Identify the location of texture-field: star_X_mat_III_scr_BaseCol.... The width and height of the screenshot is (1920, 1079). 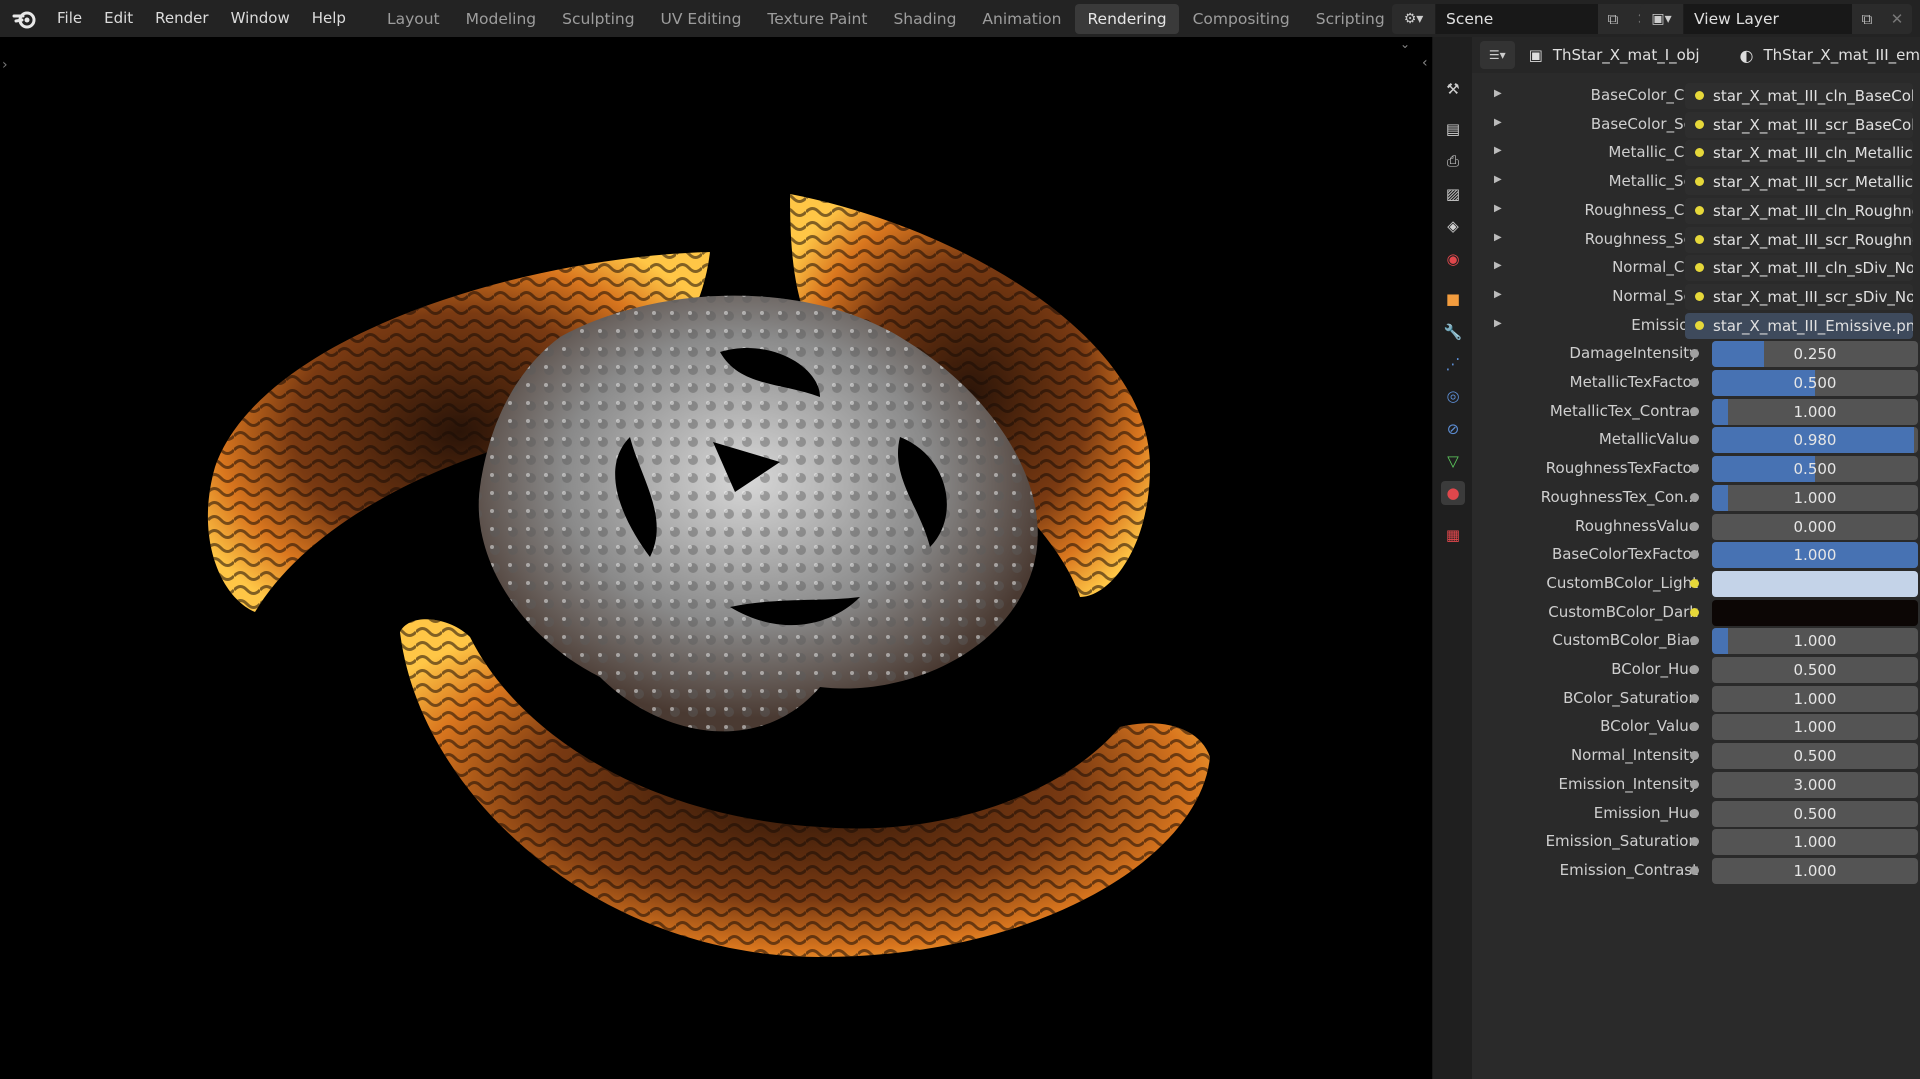
(1799, 124).